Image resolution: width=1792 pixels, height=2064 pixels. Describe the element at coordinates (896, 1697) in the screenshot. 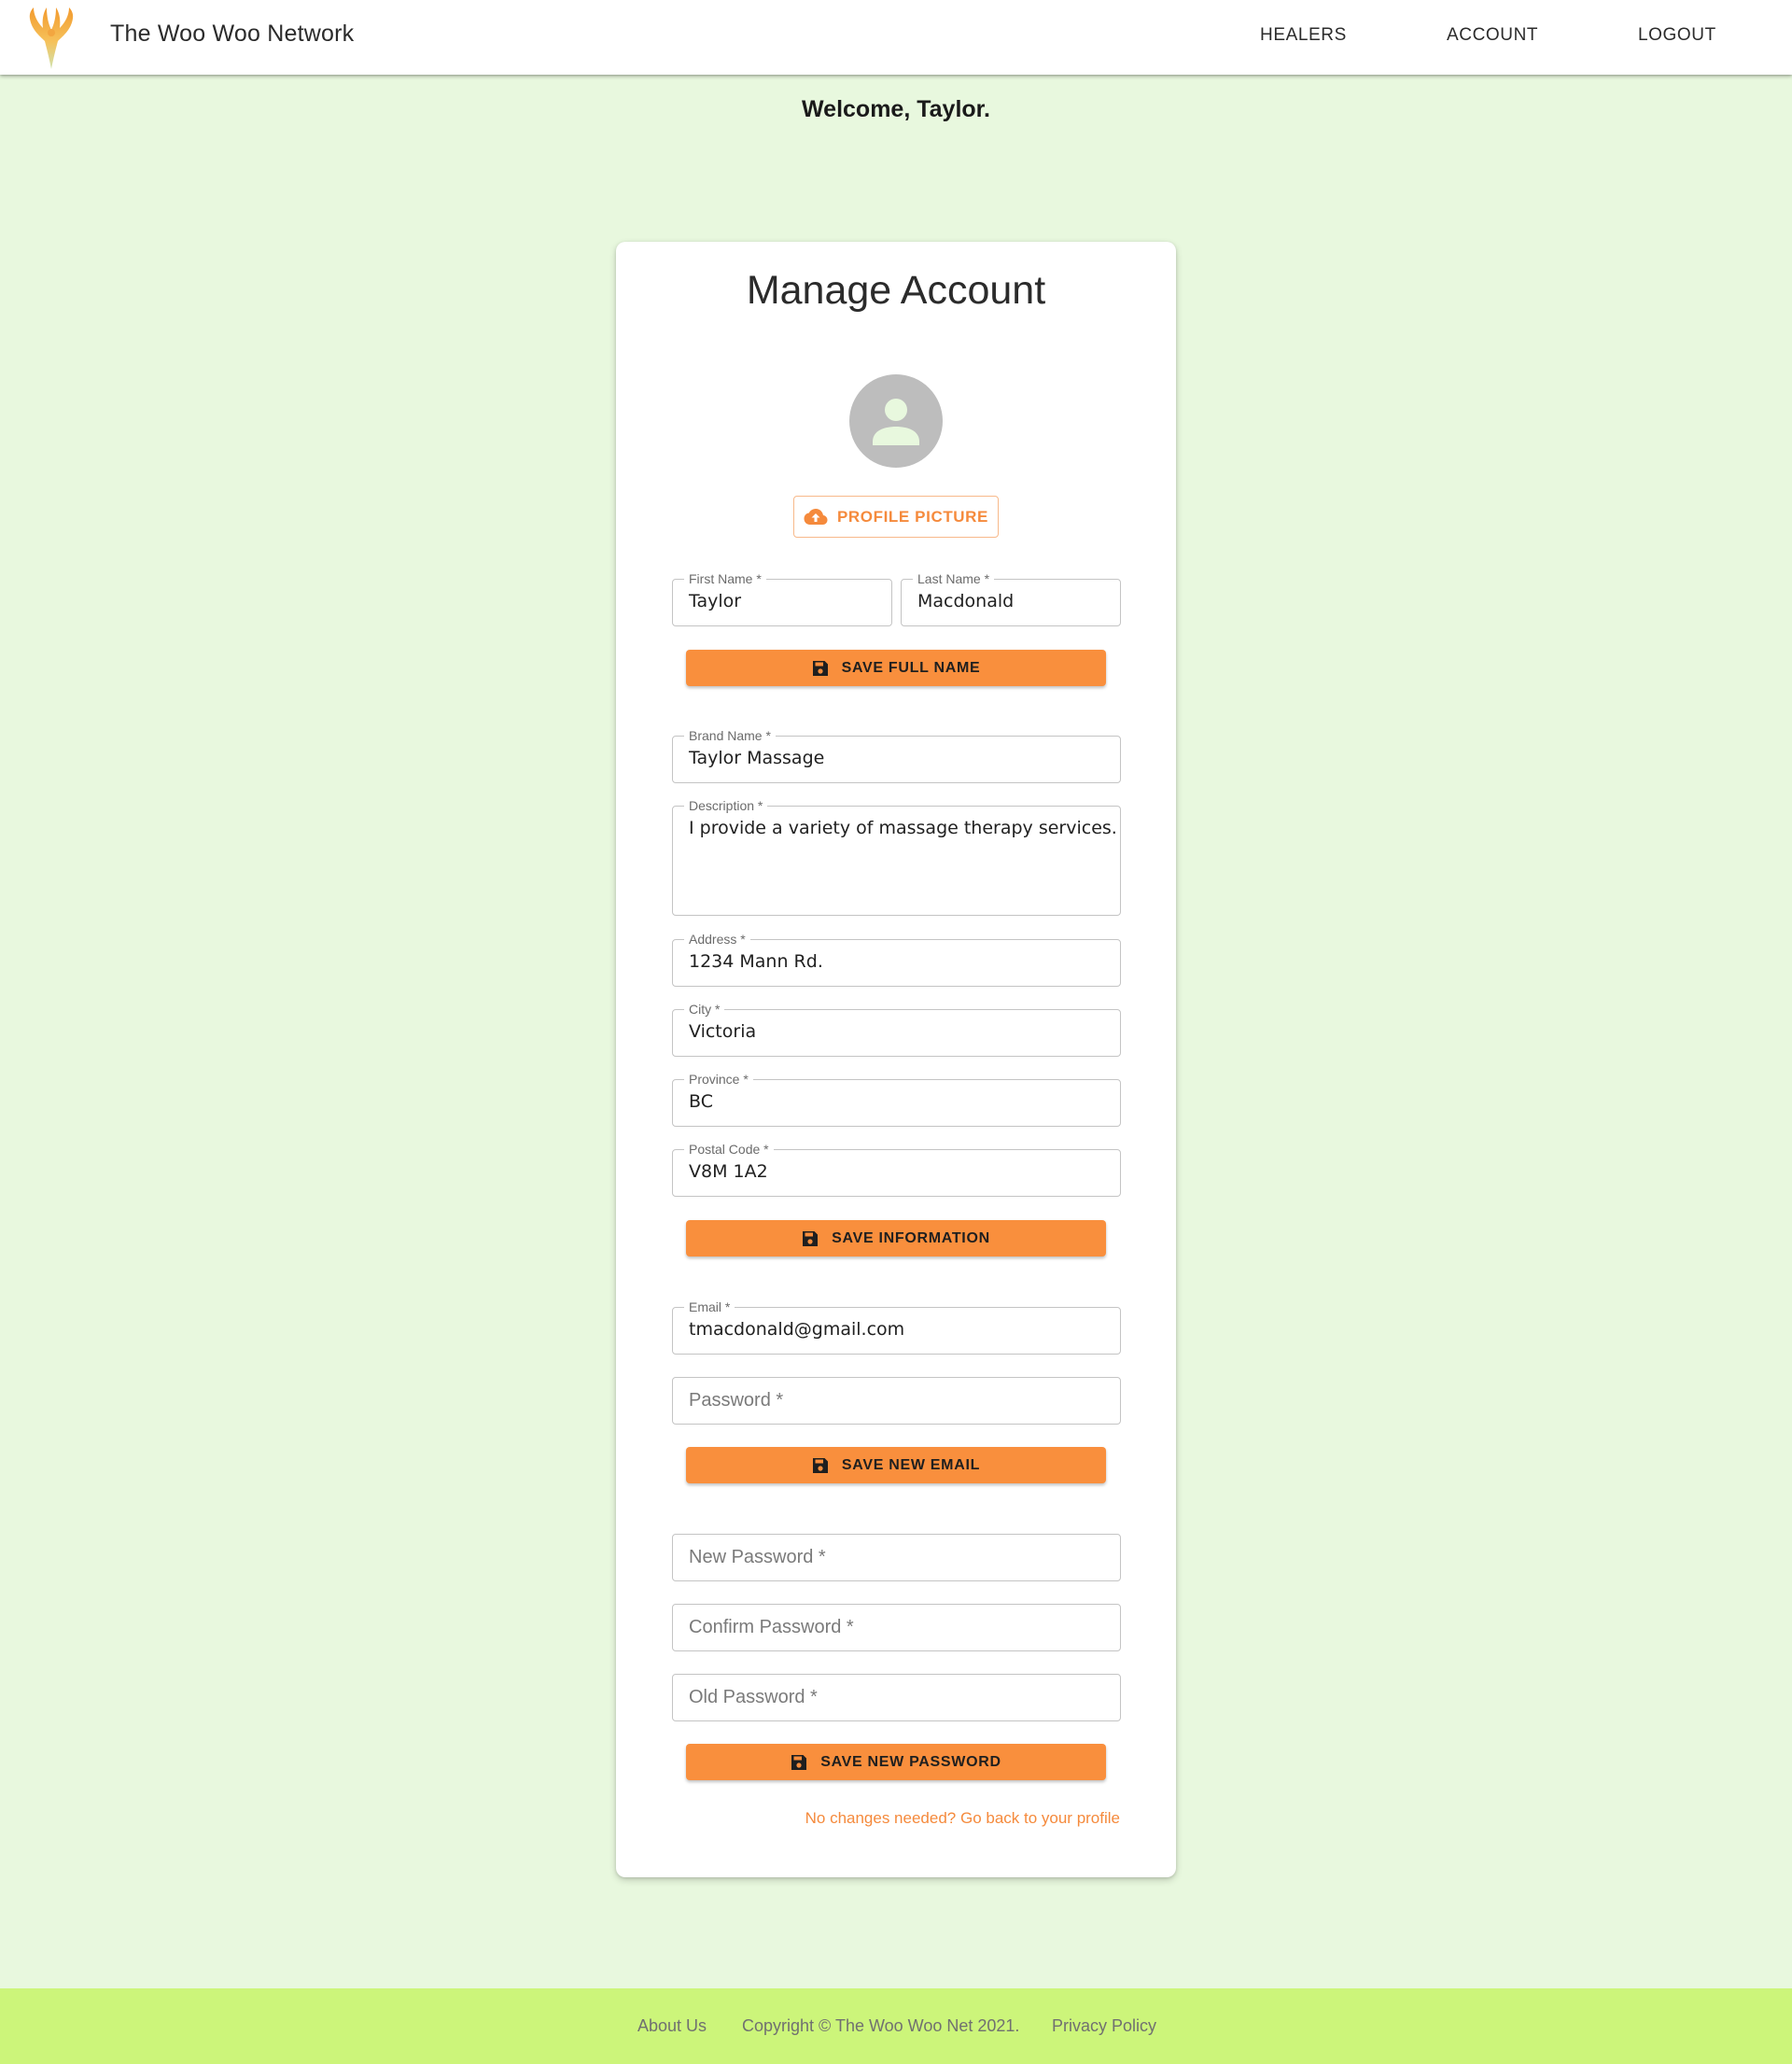

I see `old-password-field: Old Password *` at that location.